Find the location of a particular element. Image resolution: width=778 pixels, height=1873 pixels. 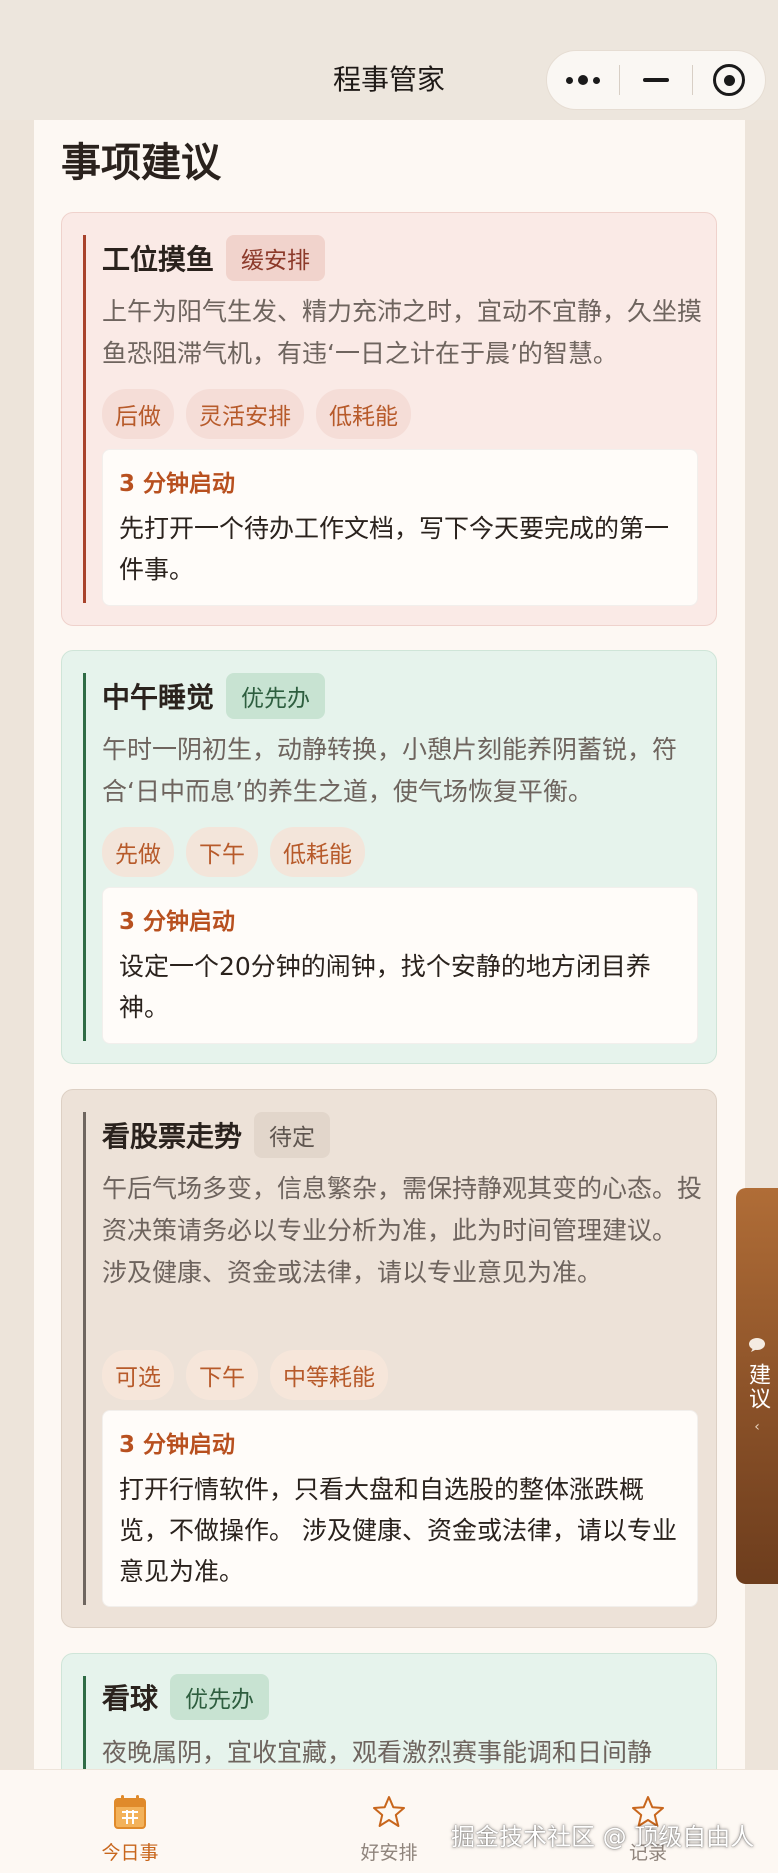

tag: 后做 is located at coordinates (138, 414).